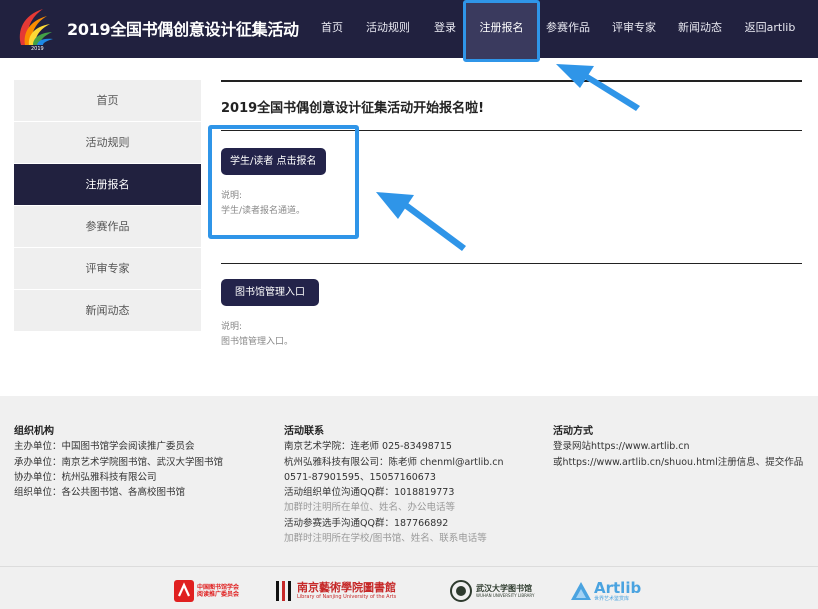 The width and height of the screenshot is (818, 609). What do you see at coordinates (270, 292) in the screenshot?
I see `library-admin-button: 图书馆管理入口` at bounding box center [270, 292].